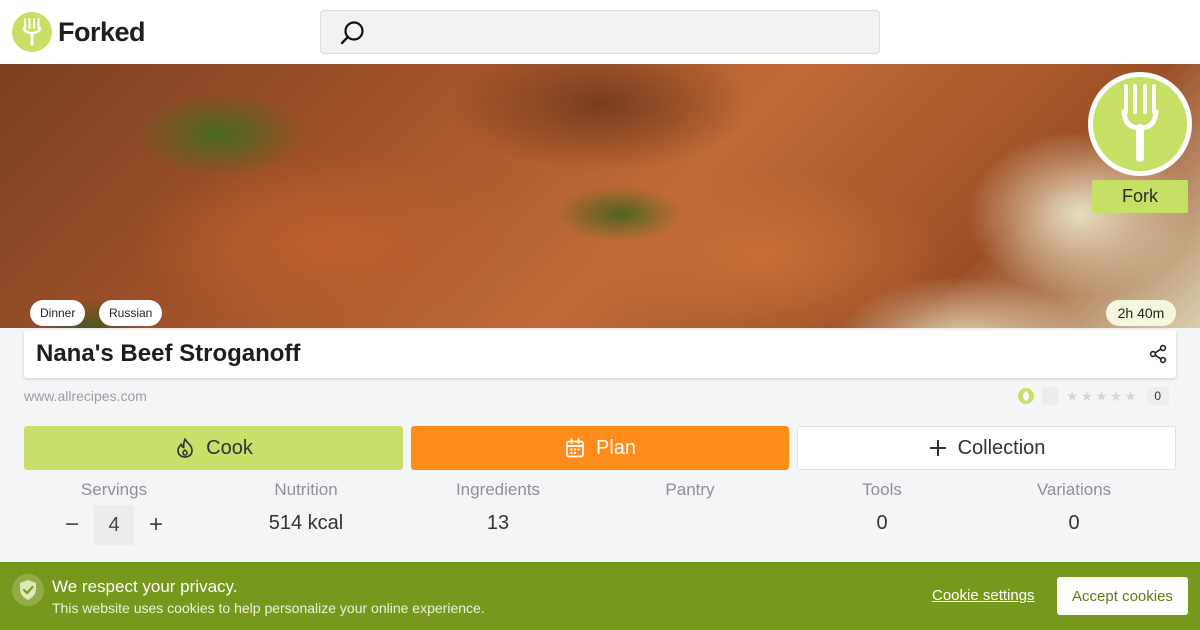 The height and width of the screenshot is (630, 1200). I want to click on search-icon, so click(353, 35).